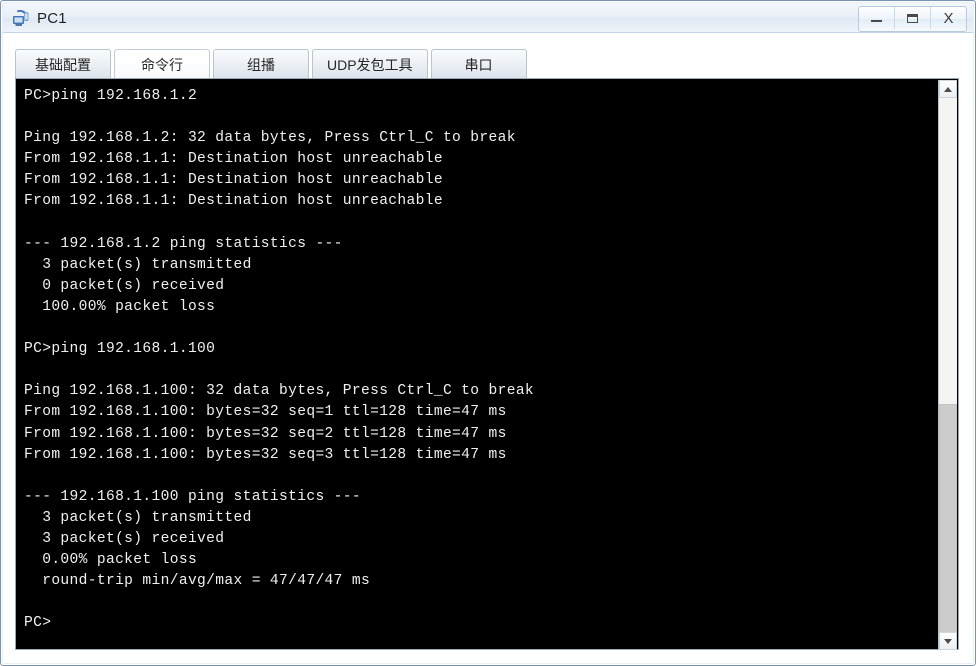  What do you see at coordinates (38, 623) in the screenshot?
I see `terminal-line: PC>` at bounding box center [38, 623].